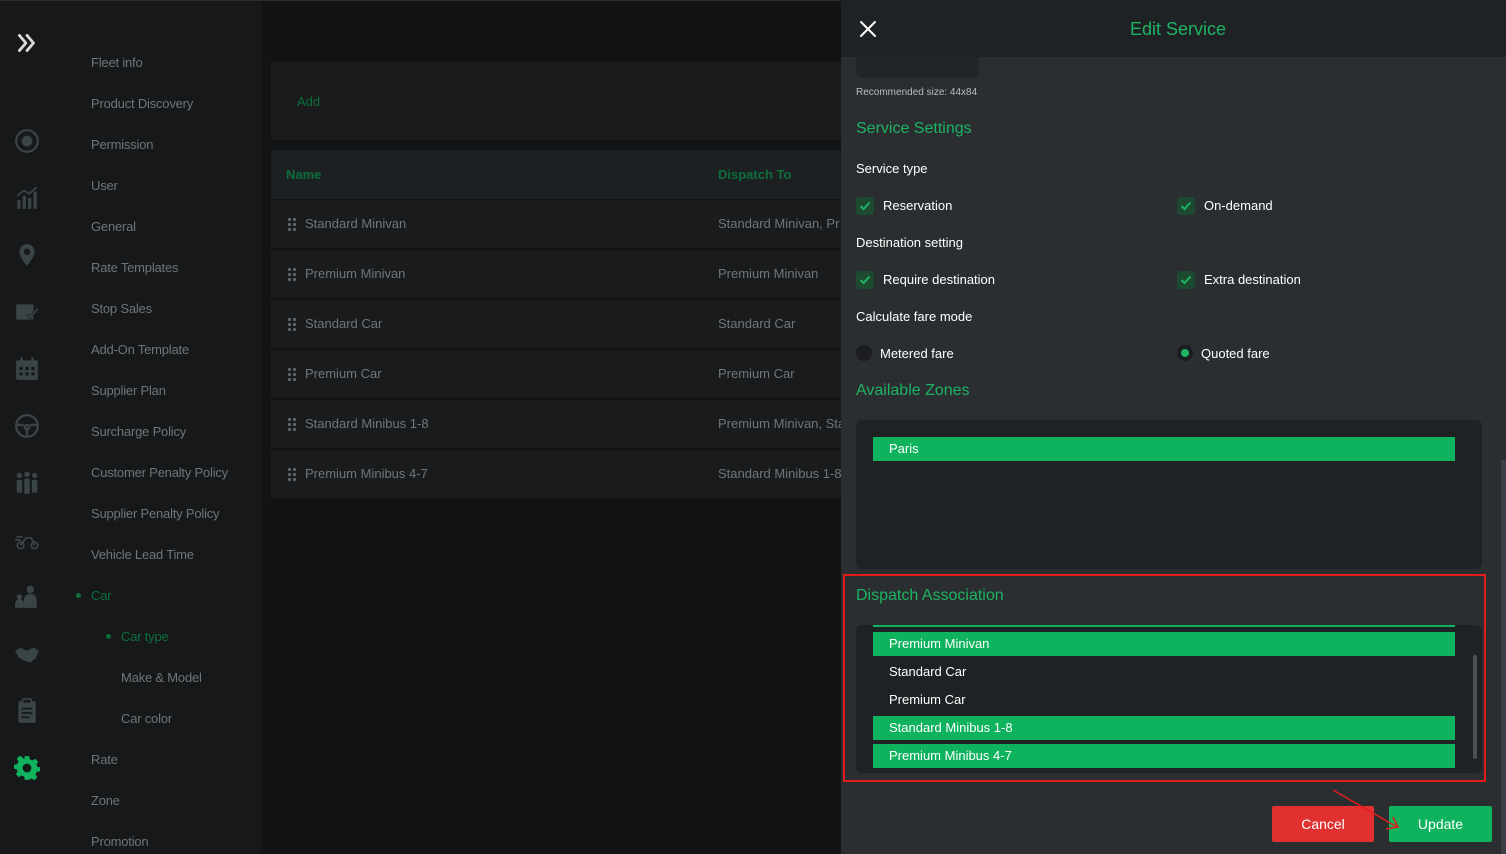  I want to click on dispatch-item-premium-minibus-4-7: Premium Minibus 4-7, so click(1164, 756).